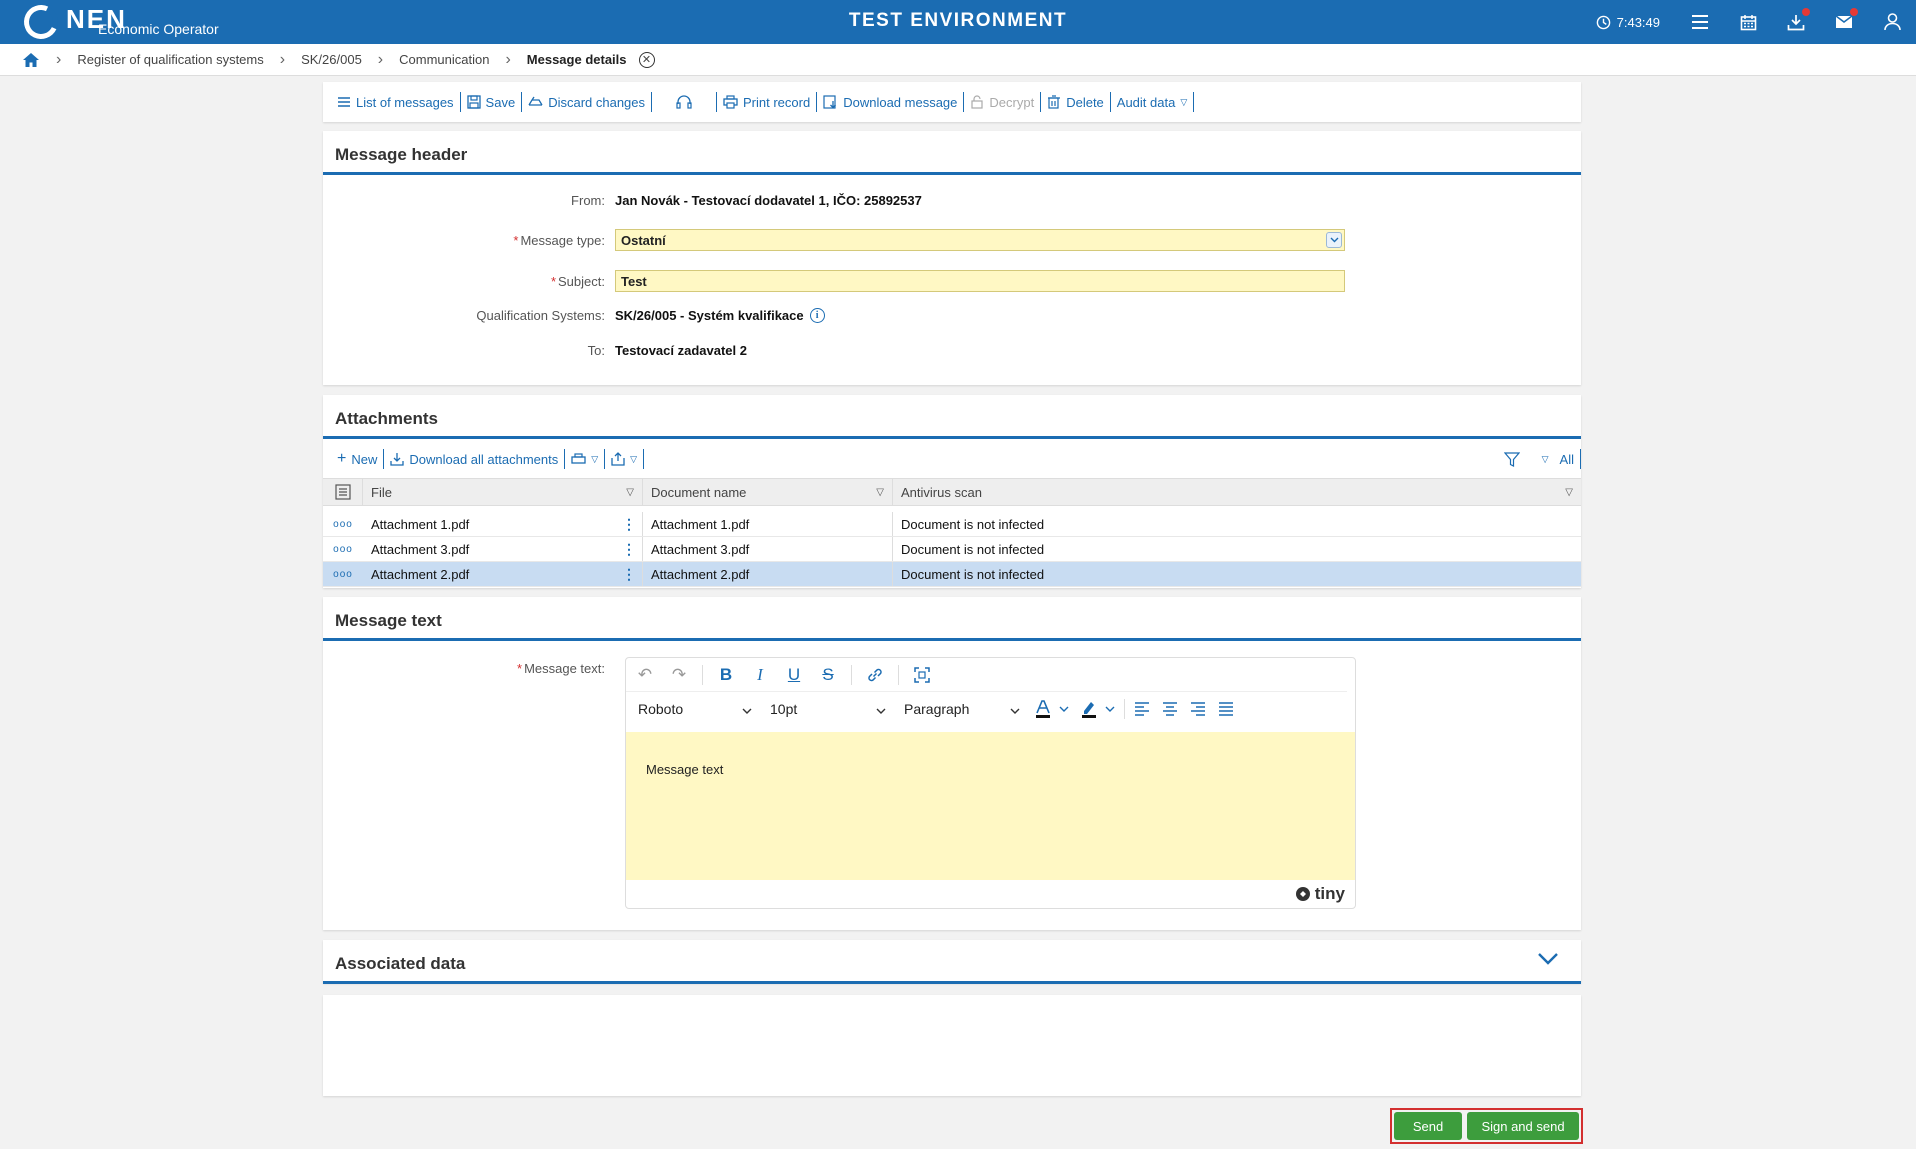  I want to click on to-label: To:, so click(596, 350).